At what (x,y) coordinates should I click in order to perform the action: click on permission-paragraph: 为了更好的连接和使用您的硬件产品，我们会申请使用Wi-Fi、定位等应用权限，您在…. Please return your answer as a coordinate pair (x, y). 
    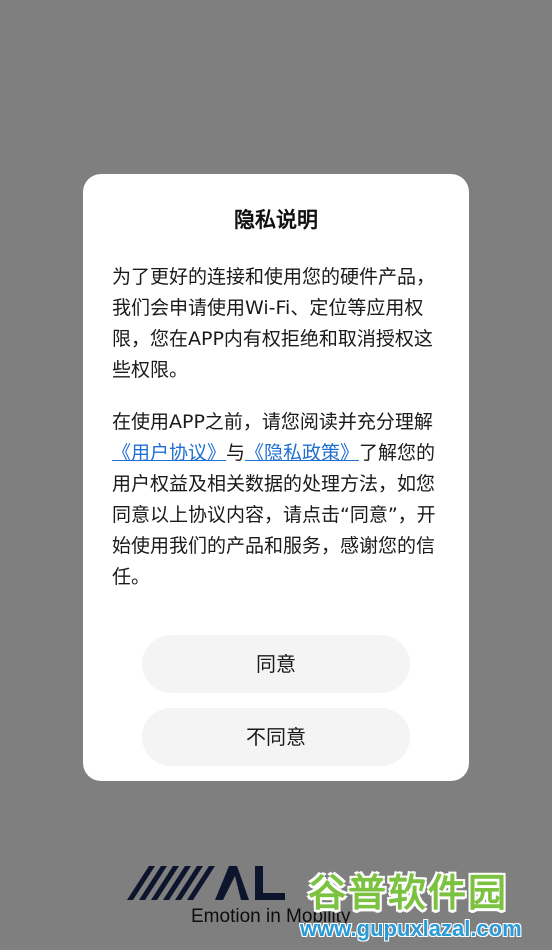
    Looking at the image, I should click on (274, 323).